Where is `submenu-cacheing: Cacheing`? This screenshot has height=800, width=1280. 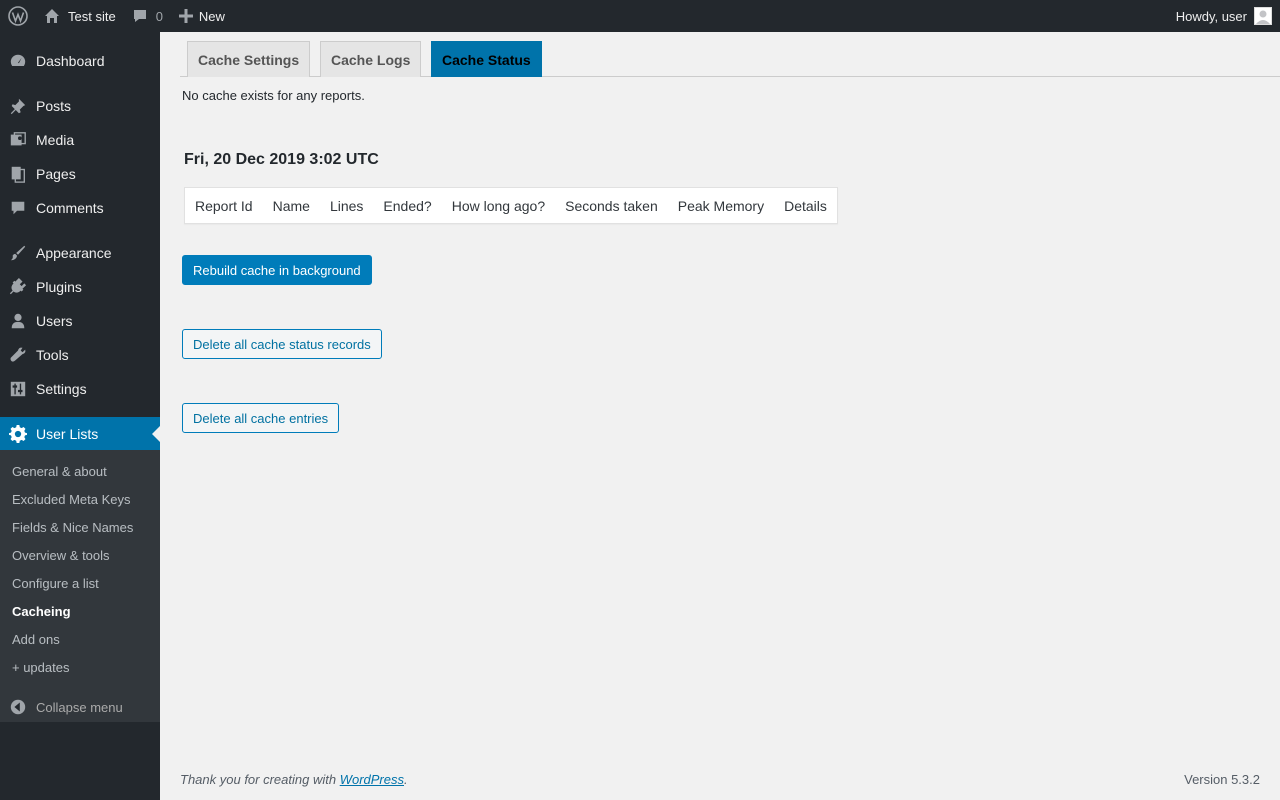 submenu-cacheing: Cacheing is located at coordinates (41, 611).